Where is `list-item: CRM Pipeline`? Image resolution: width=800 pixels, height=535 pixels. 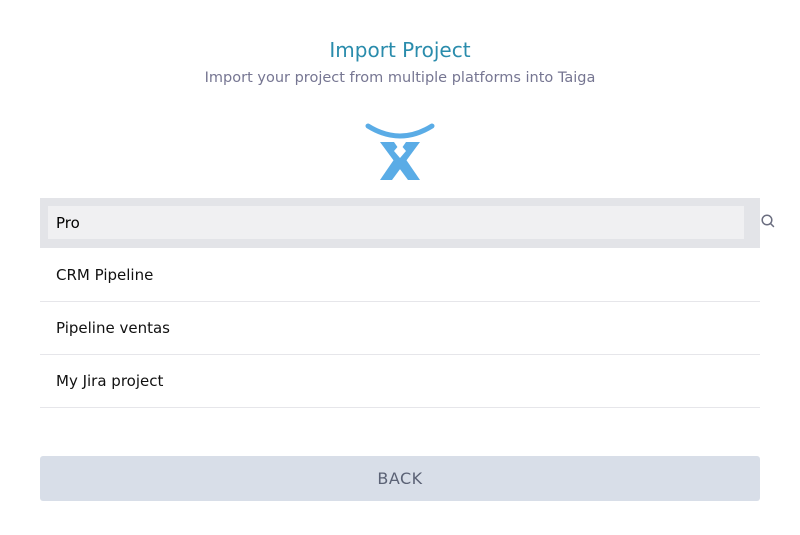
list-item: CRM Pipeline is located at coordinates (400, 275).